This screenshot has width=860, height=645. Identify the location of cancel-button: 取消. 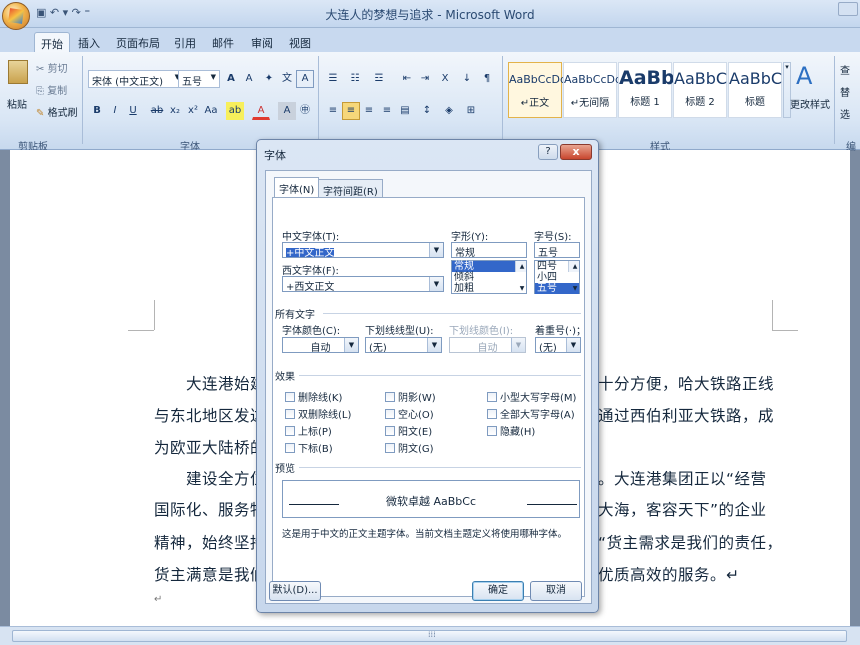
(556, 591).